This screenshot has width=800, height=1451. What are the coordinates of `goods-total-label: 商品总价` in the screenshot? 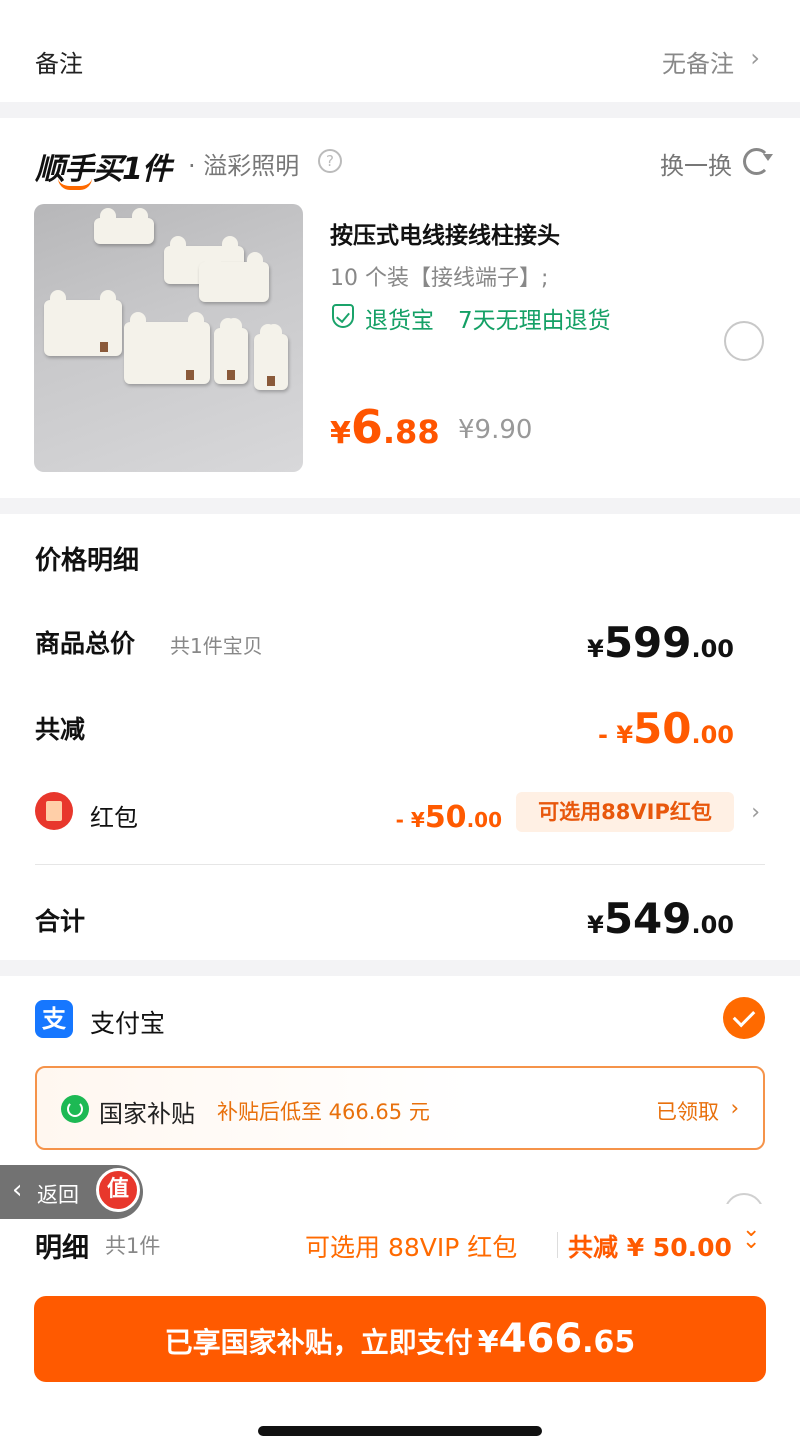 It's located at (85, 643).